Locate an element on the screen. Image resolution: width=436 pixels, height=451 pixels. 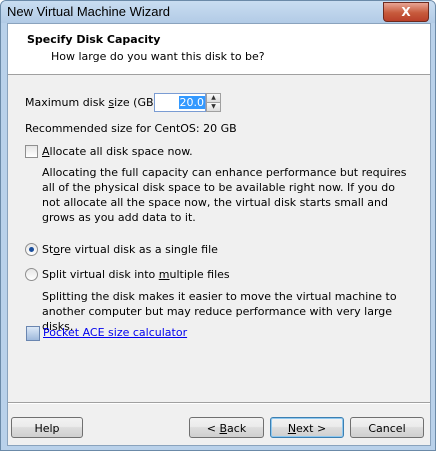
back-button-label-mnemonic: B is located at coordinates (223, 428).